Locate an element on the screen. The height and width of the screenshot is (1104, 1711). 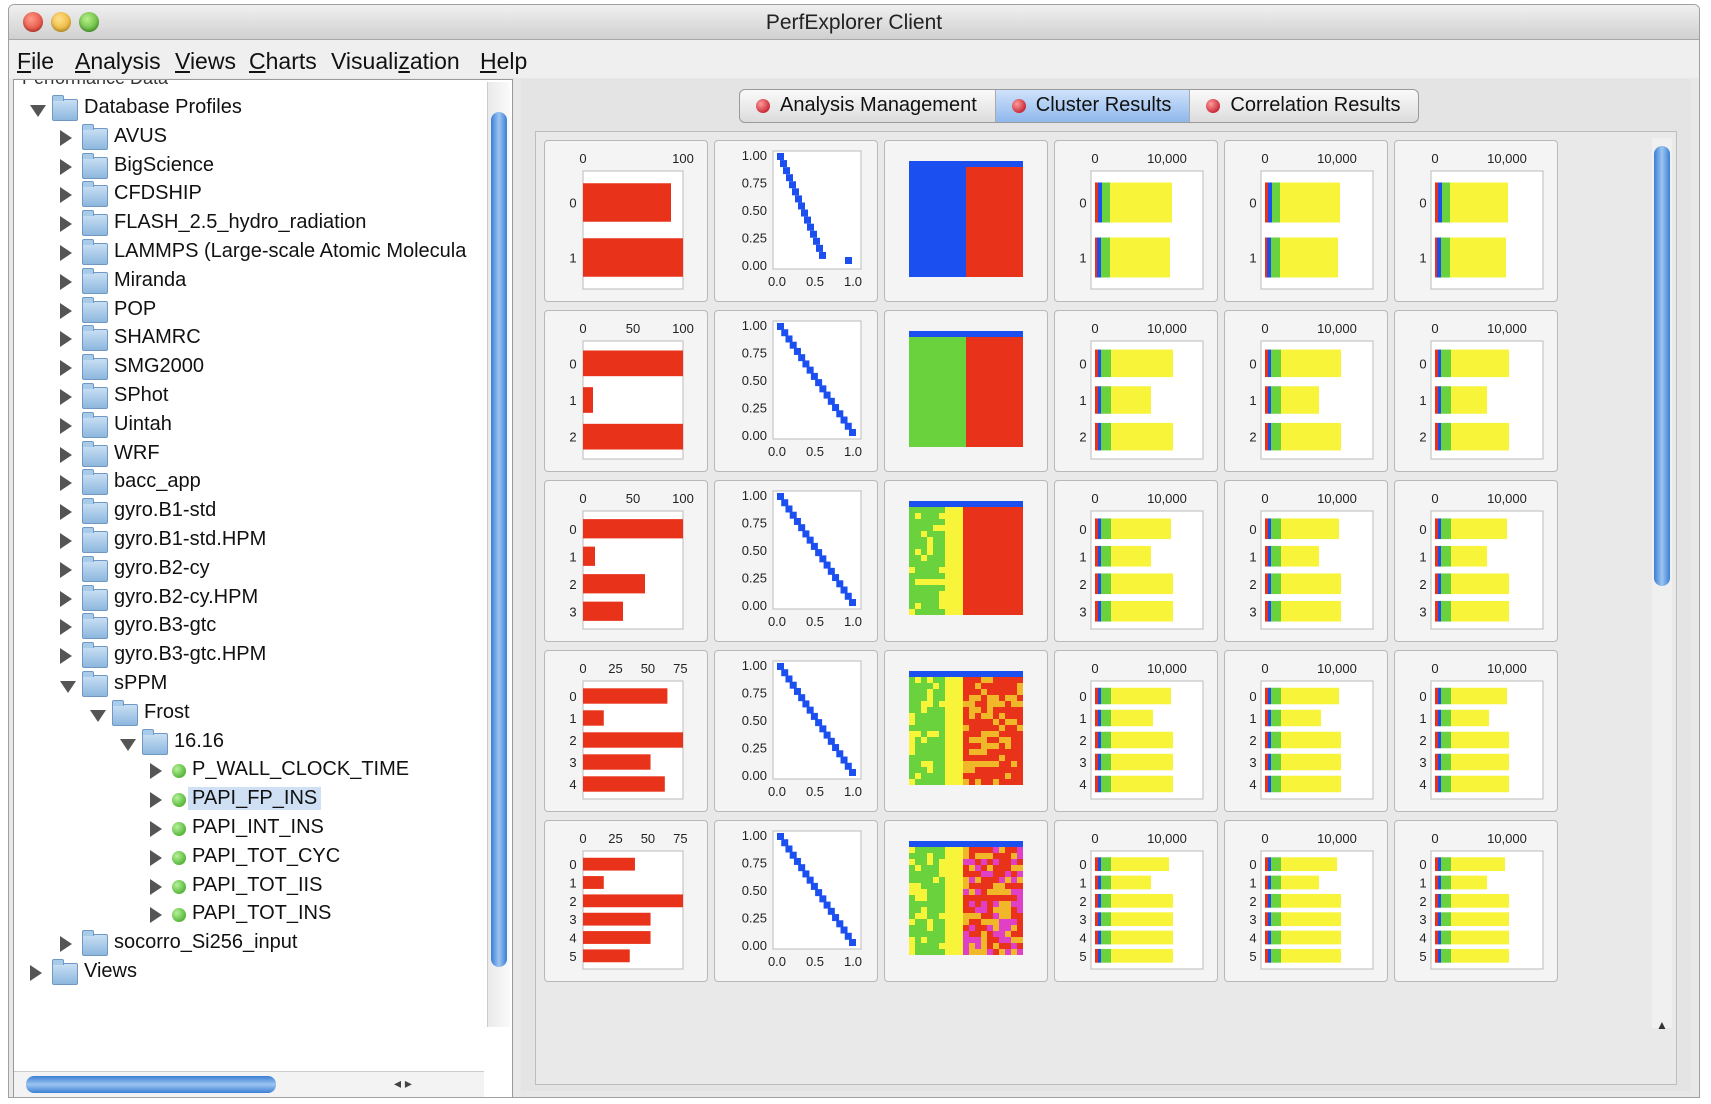
tree-node-application: Miranda is located at coordinates (249, 283).